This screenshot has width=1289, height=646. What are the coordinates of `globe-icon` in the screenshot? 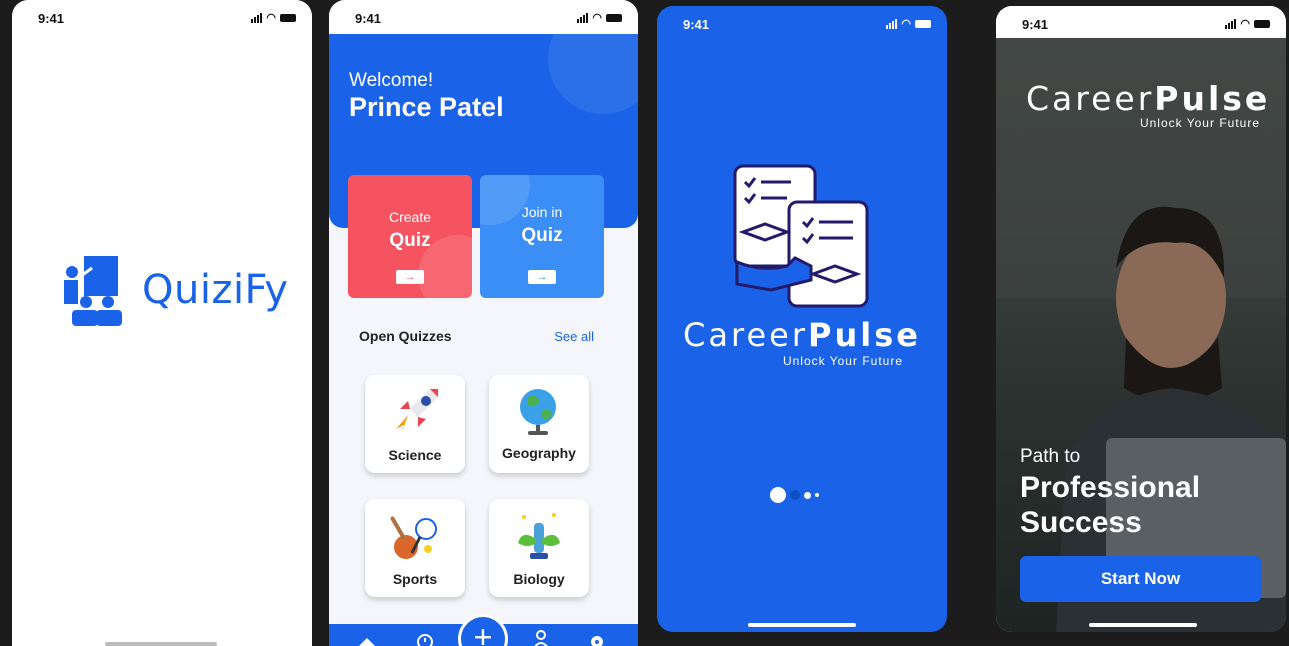 It's located at (538, 412).